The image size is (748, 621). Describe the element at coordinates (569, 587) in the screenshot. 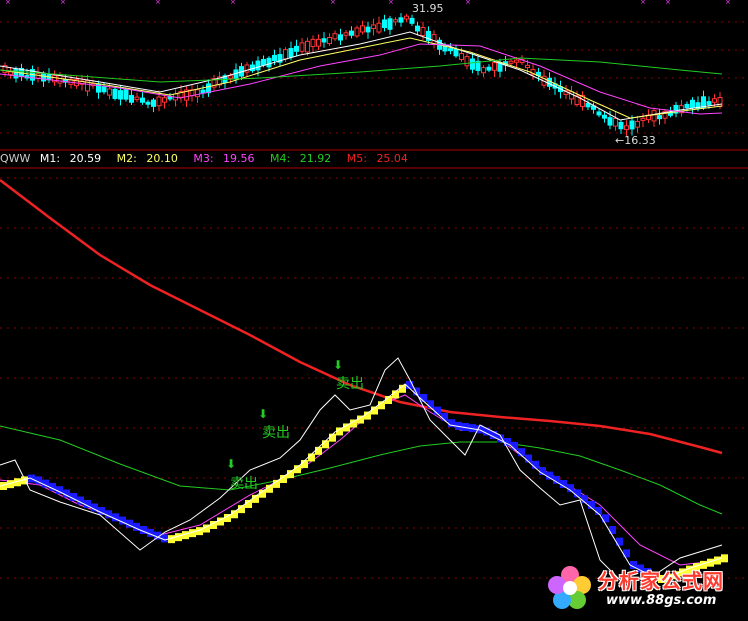

I see `flower-logo-icon` at that location.